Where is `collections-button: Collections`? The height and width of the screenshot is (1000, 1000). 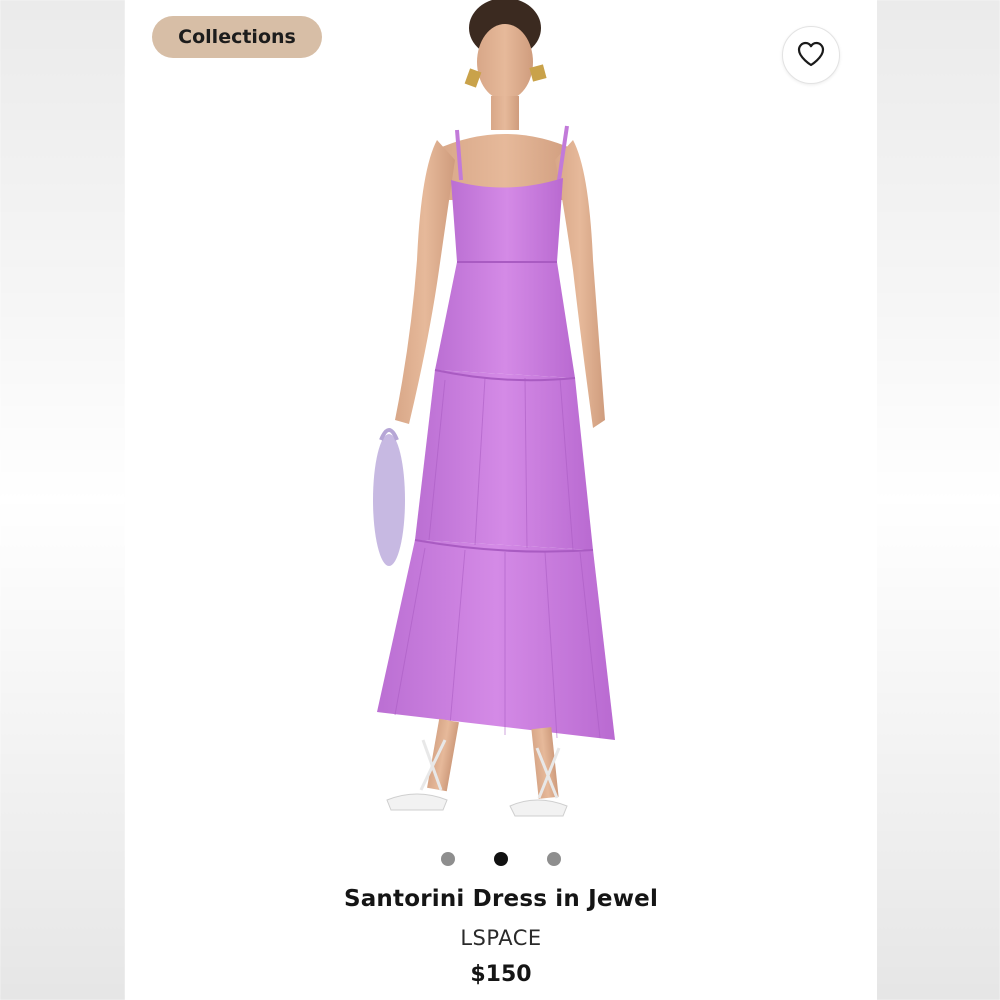 collections-button: Collections is located at coordinates (237, 37).